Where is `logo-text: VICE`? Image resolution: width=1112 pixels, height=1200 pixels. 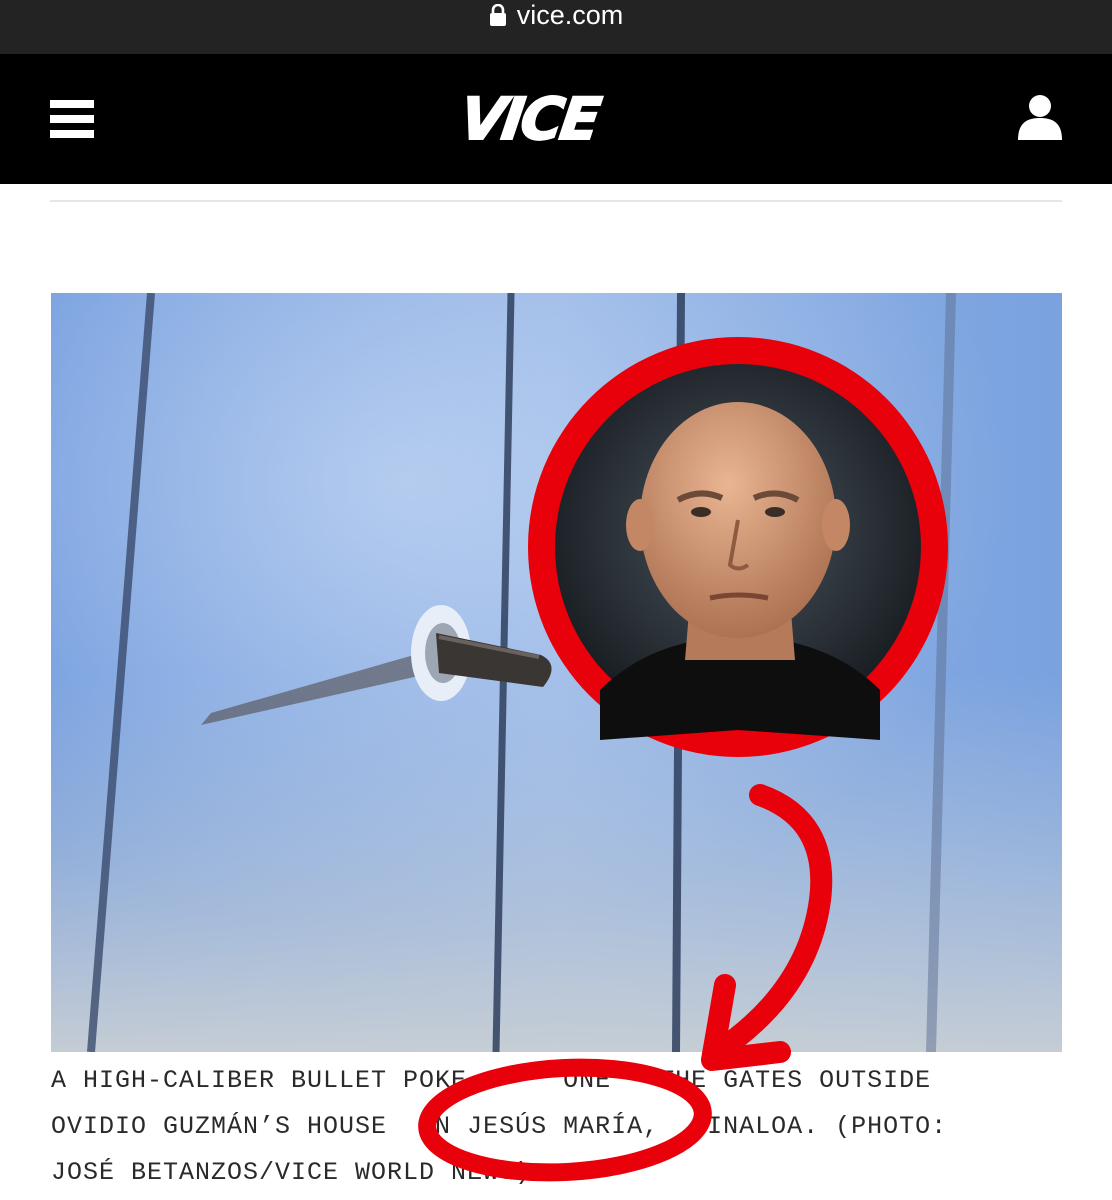 logo-text: VICE is located at coordinates (529, 119).